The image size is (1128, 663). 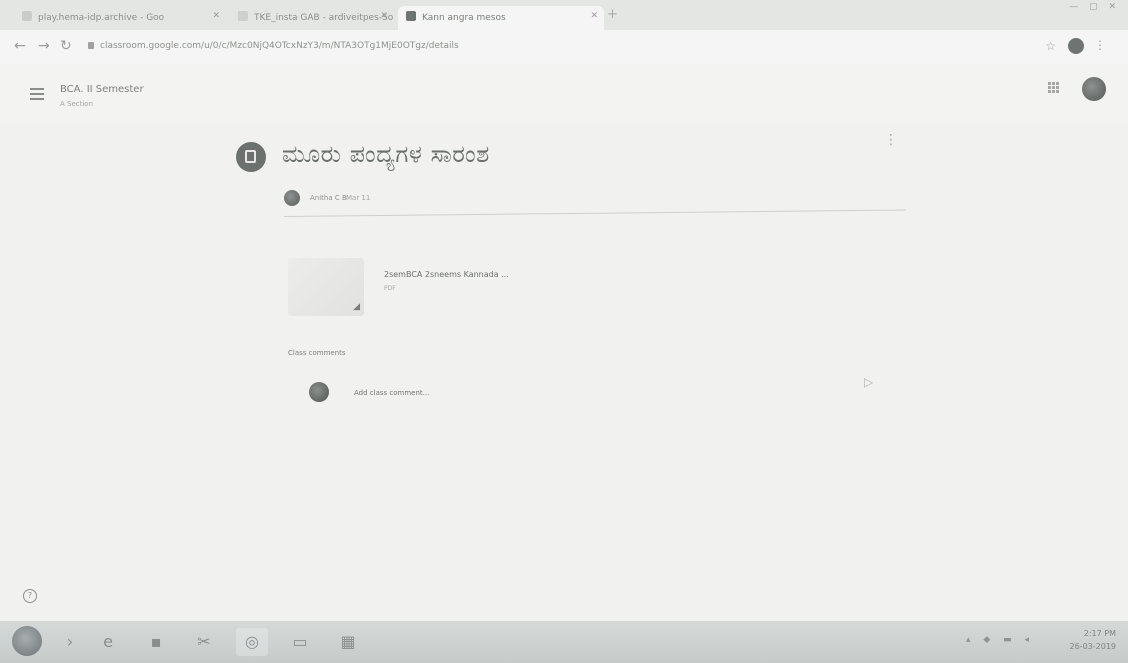 What do you see at coordinates (44, 46) in the screenshot?
I see `forward-icon: →` at bounding box center [44, 46].